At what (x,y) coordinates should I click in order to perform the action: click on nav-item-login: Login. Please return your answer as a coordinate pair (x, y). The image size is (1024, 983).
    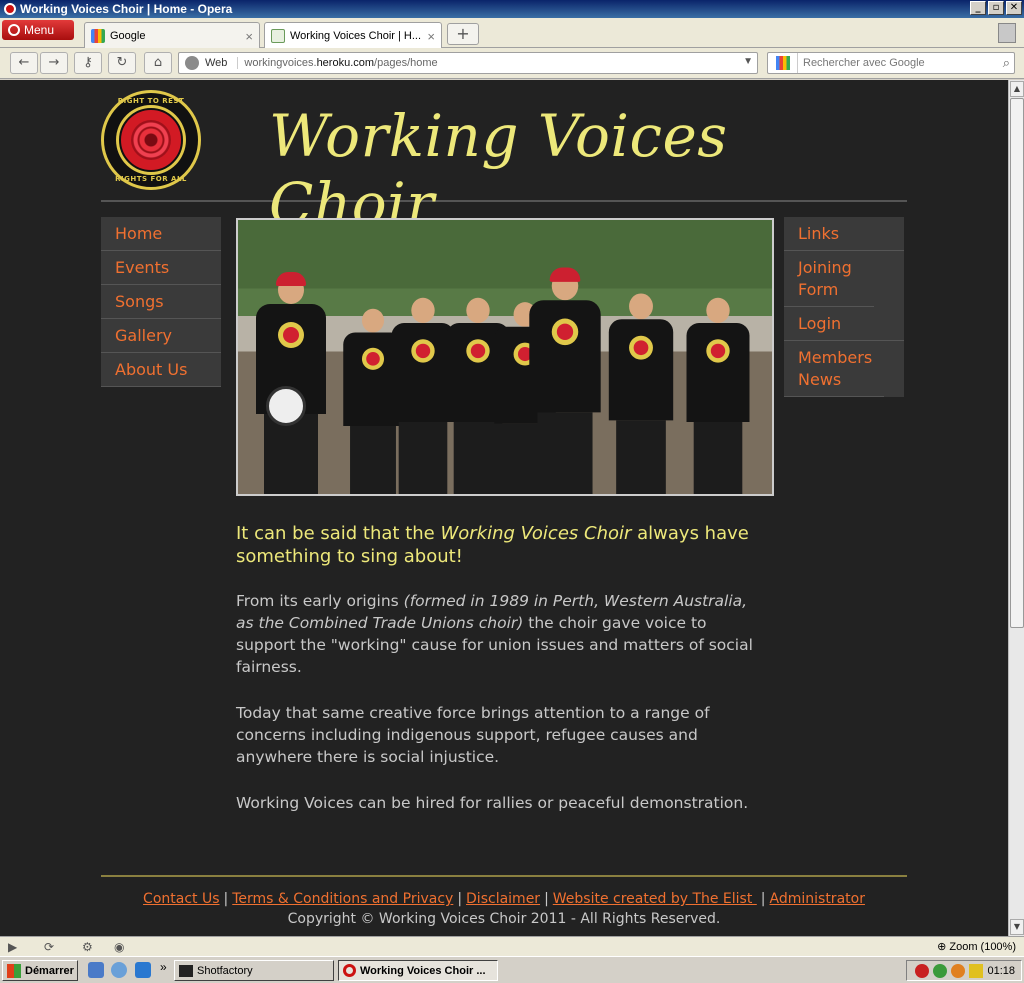
    Looking at the image, I should click on (844, 324).